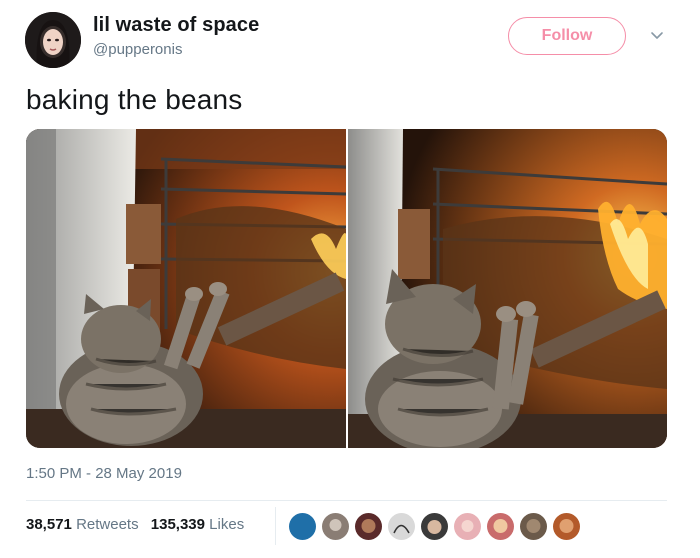 The image size is (700, 558). I want to click on display-name: lil waste of space, so click(176, 25).